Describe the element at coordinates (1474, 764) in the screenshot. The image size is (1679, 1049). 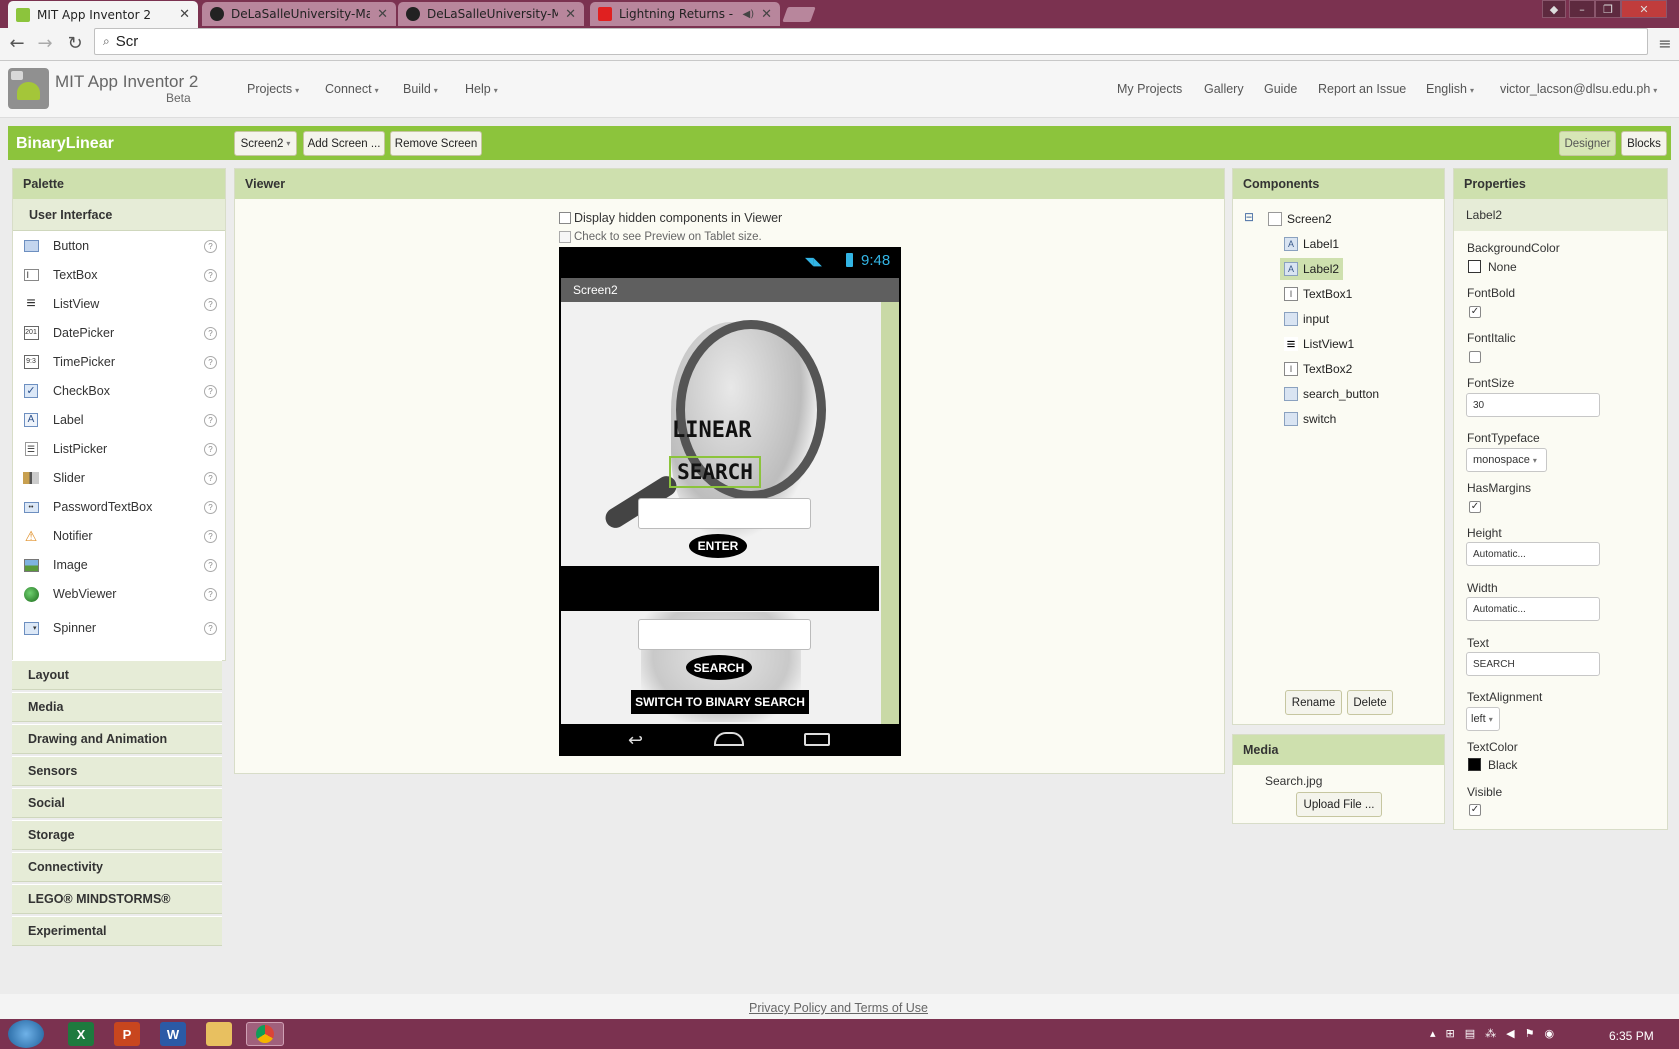
I see `textcolor-swatch` at that location.